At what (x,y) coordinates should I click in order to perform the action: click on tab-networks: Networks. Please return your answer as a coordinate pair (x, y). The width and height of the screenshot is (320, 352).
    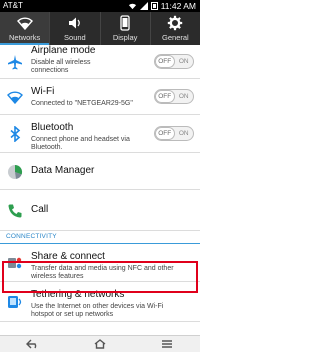
    Looking at the image, I should click on (25, 28).